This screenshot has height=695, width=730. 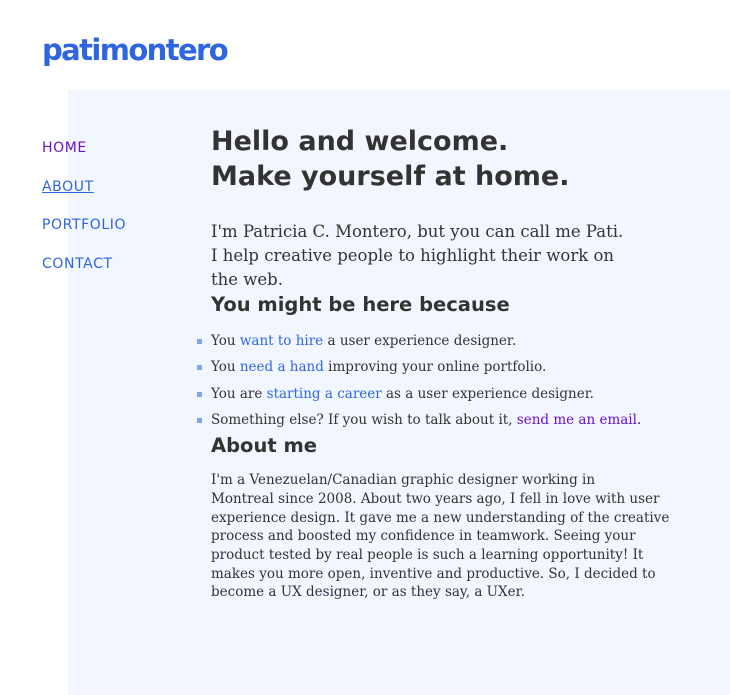 I want to click on nav-item-portfolio: PORTFOLIO, so click(x=84, y=233).